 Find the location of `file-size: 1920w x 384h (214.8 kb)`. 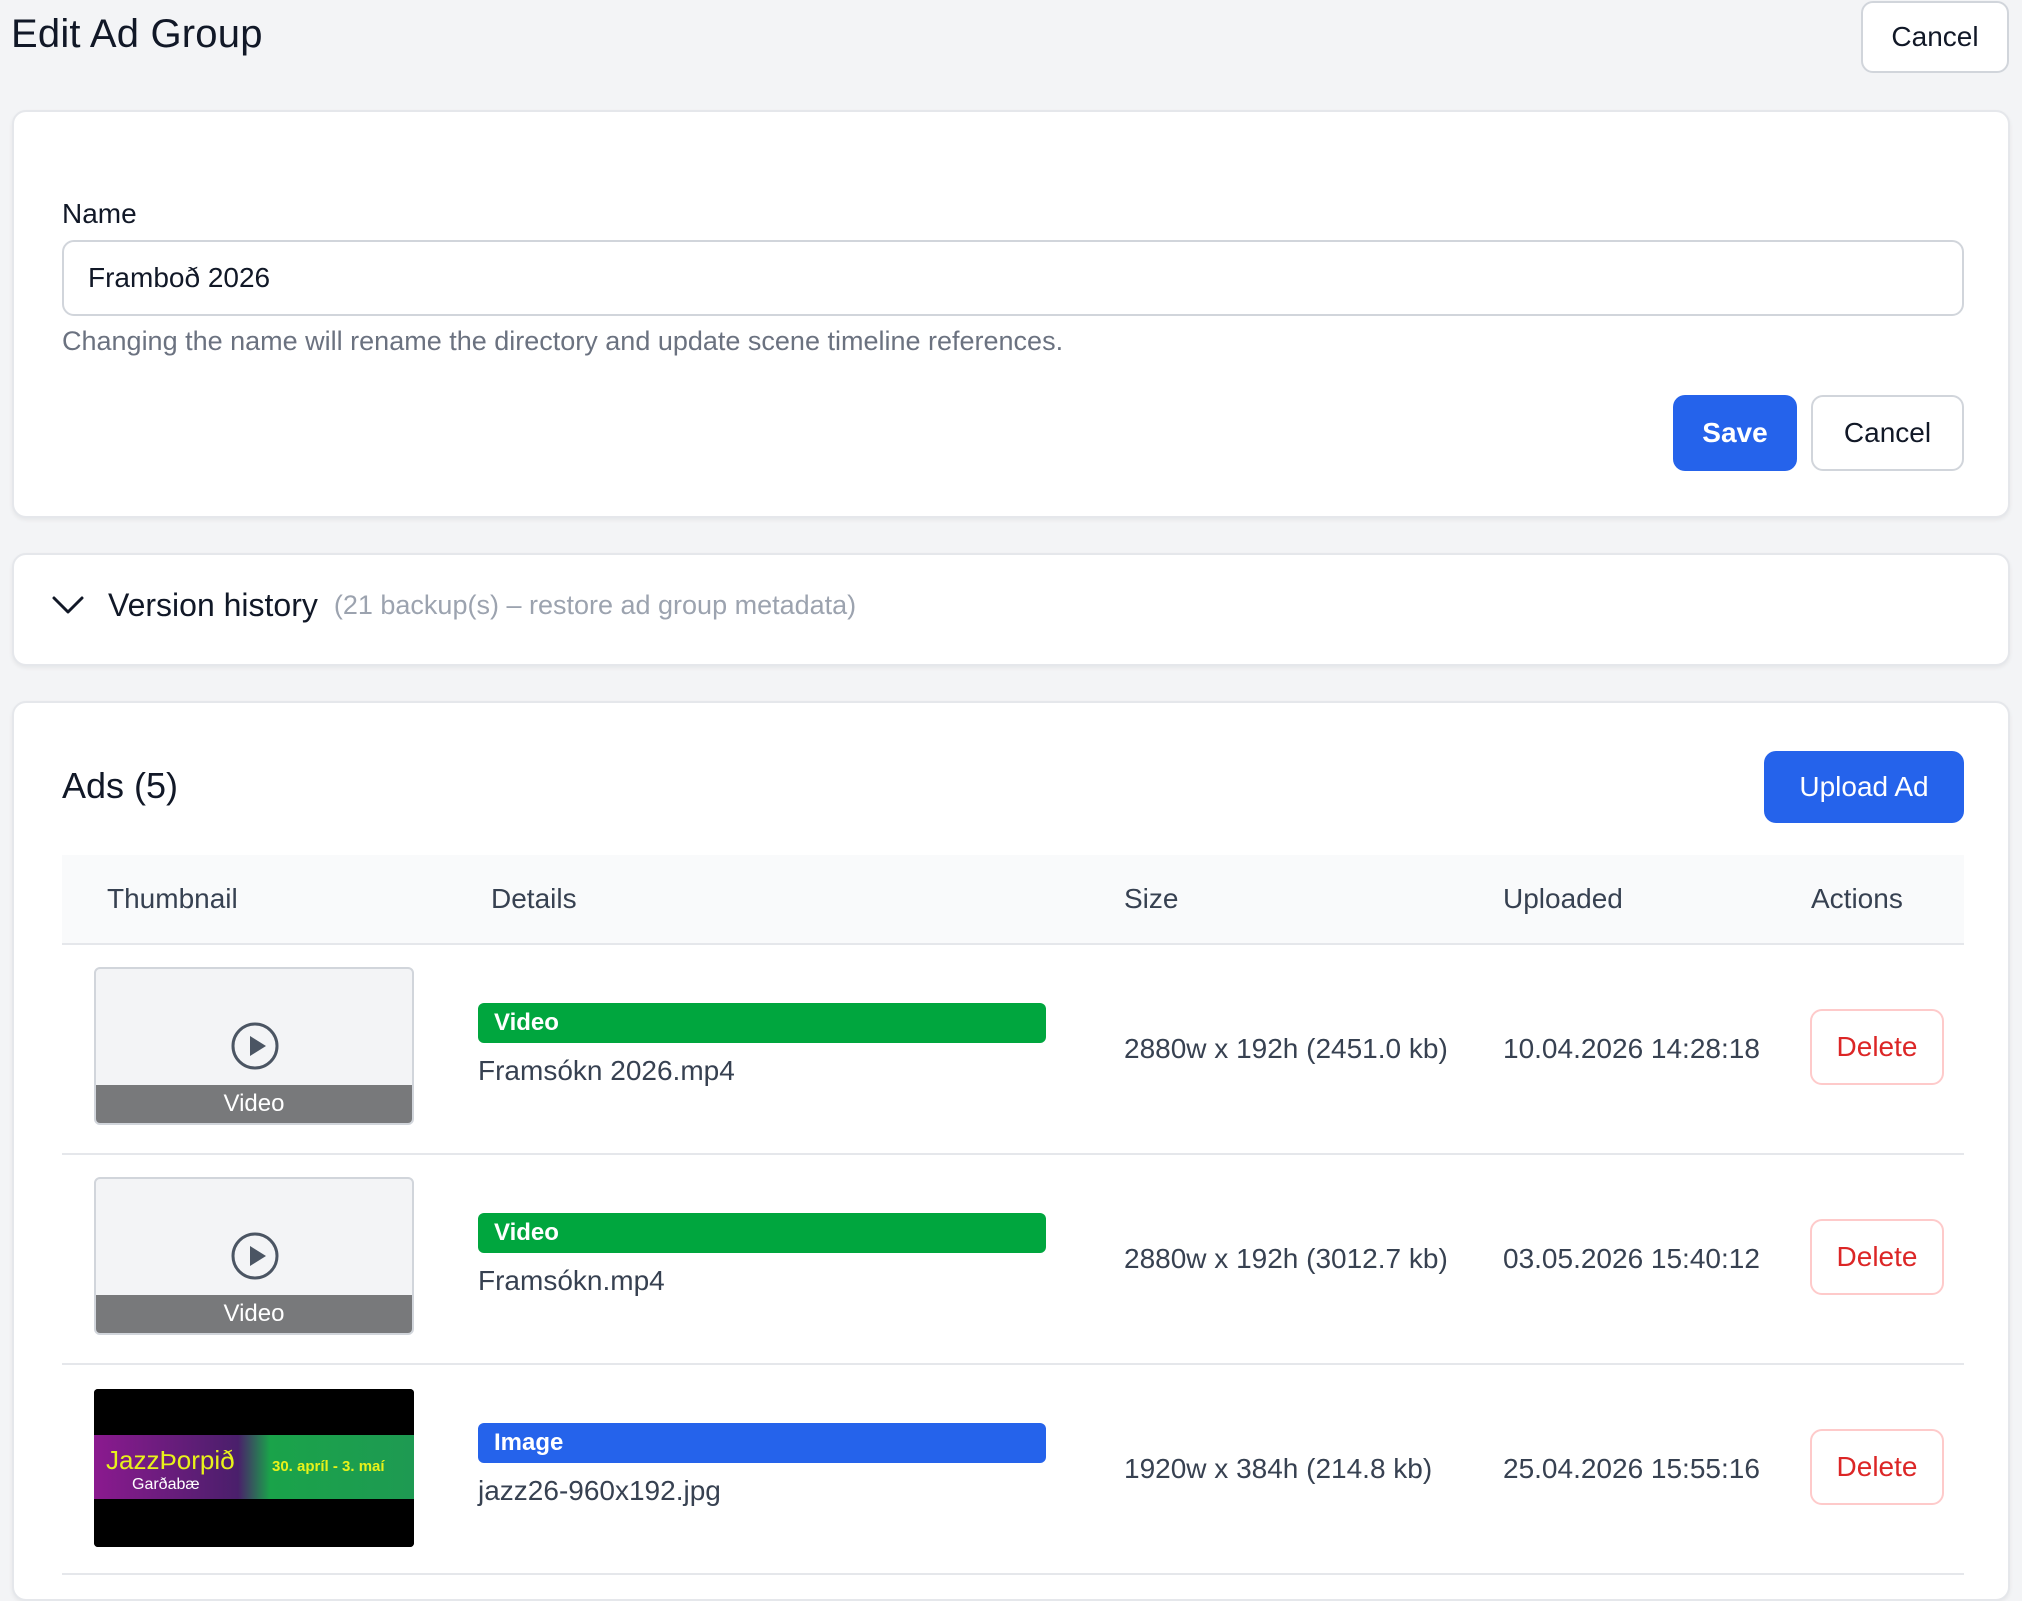

file-size: 1920w x 384h (214.8 kb) is located at coordinates (1278, 1468).